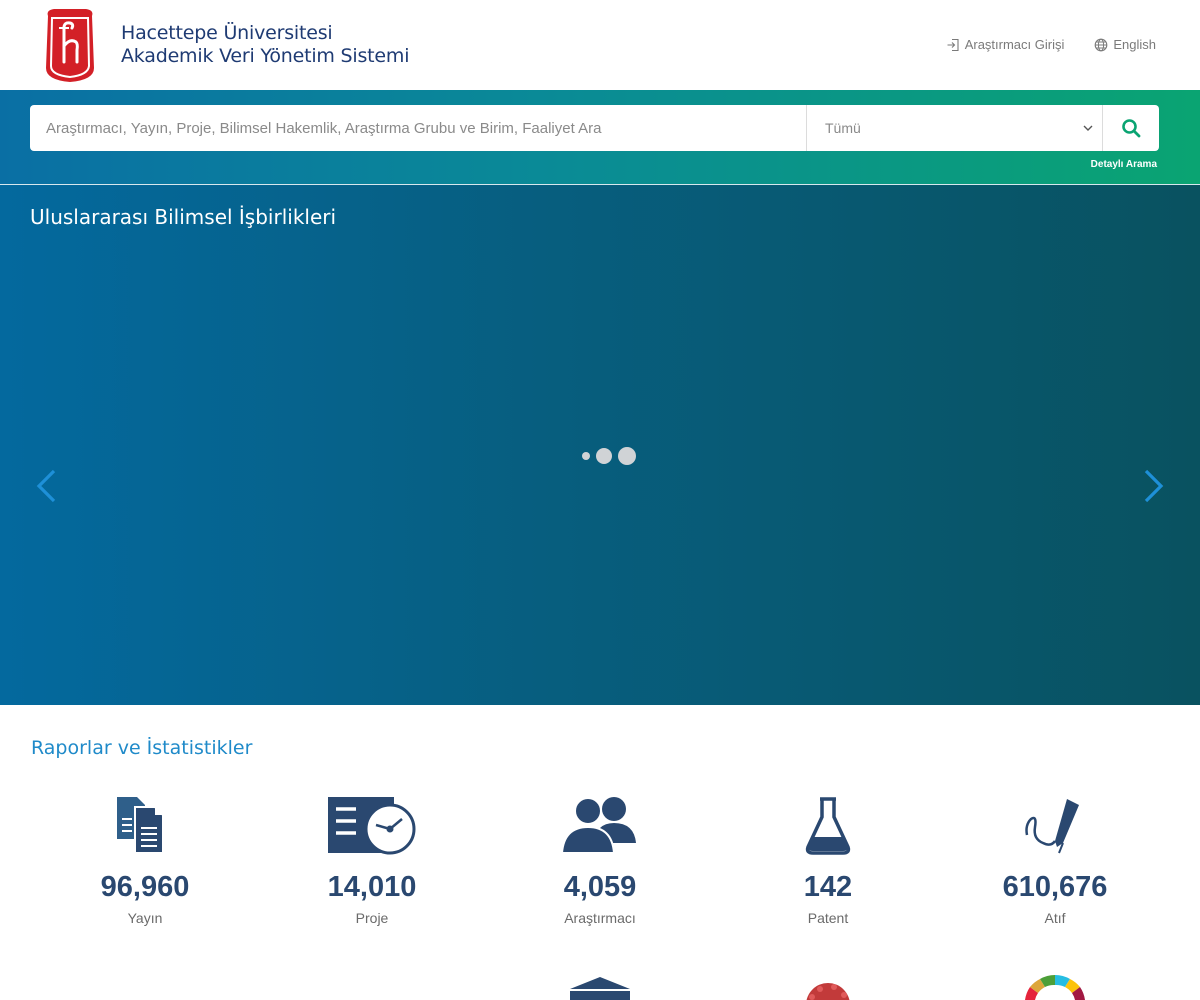 This screenshot has width=1200, height=1000. Describe the element at coordinates (372, 860) in the screenshot. I see `stat-projects: 14,010 Proje` at that location.